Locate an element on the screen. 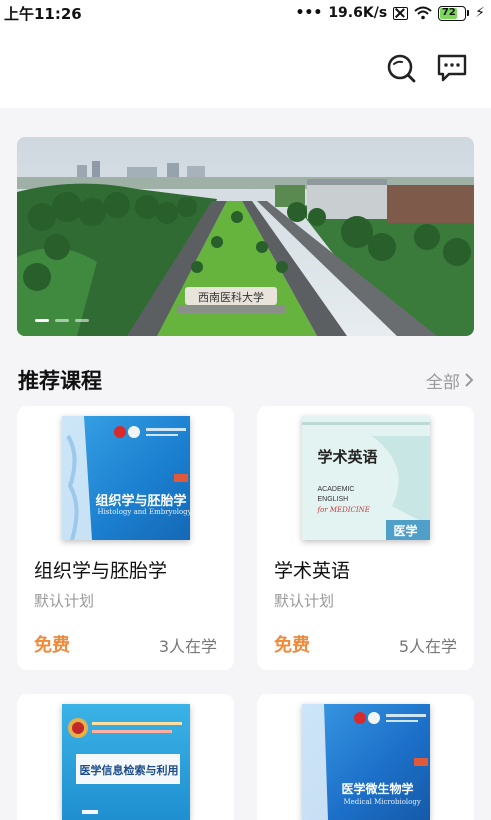 The width and height of the screenshot is (491, 820). chevron-right-icon is located at coordinates (469, 380).